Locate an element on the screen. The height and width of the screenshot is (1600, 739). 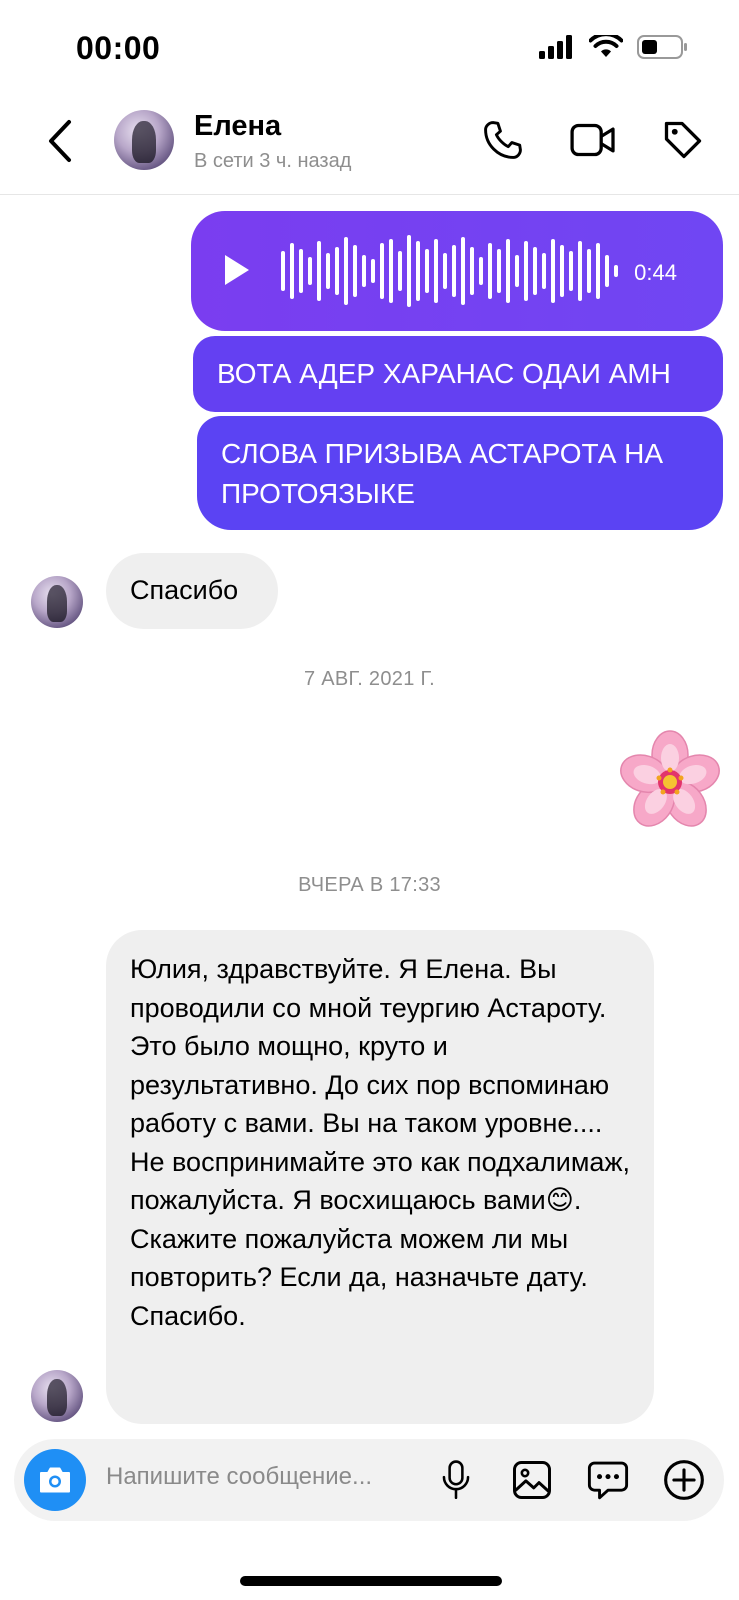
chat-header: Елена В сети 3 ч. назад is located at coordinates (369, 145).